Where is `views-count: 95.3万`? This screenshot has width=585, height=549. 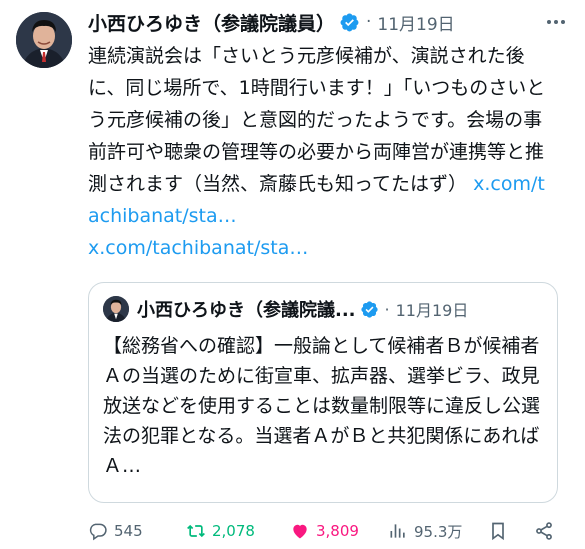 views-count: 95.3万 is located at coordinates (438, 531).